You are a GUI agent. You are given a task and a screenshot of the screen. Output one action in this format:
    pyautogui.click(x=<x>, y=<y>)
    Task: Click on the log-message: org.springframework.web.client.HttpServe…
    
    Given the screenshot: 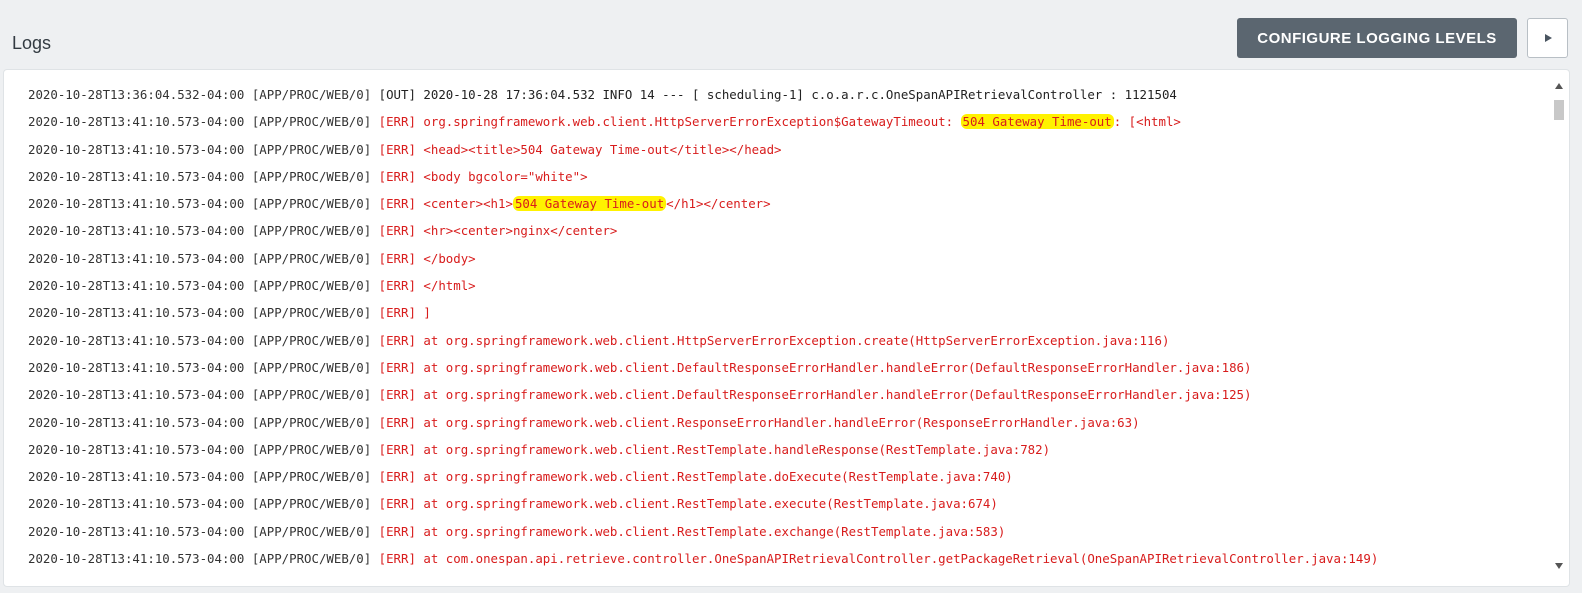 What is the action you would take?
    pyautogui.click(x=692, y=122)
    